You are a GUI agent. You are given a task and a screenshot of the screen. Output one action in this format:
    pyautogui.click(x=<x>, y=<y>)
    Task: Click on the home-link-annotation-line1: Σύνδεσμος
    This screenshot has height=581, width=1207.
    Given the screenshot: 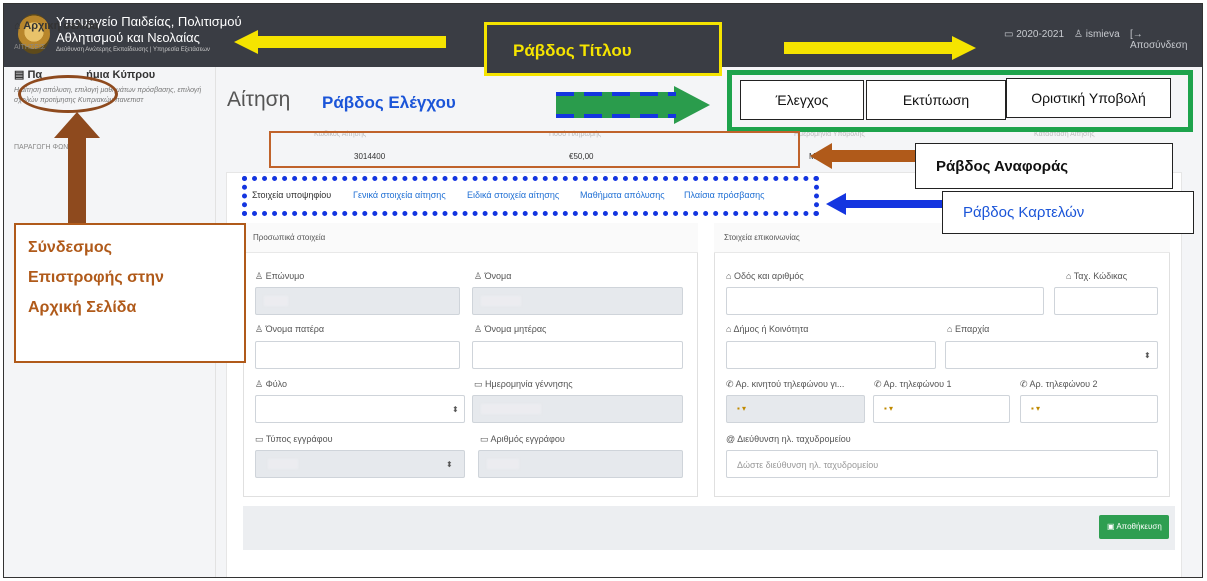 What is the action you would take?
    pyautogui.click(x=70, y=247)
    